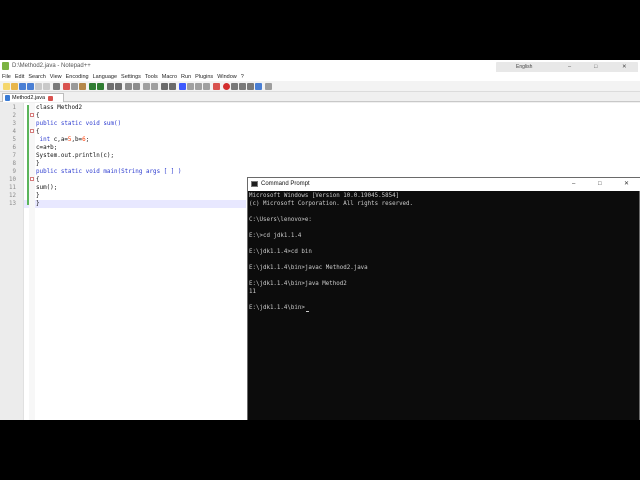 The width and height of the screenshot is (640, 480). I want to click on code-line: c=a+b;, so click(47, 148).